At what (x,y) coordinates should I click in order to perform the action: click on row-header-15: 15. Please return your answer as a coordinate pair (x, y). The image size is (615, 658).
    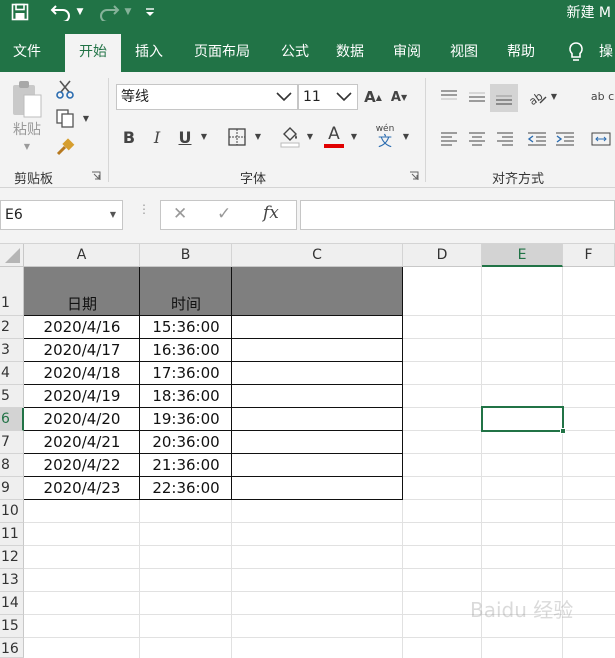
    Looking at the image, I should click on (12, 626).